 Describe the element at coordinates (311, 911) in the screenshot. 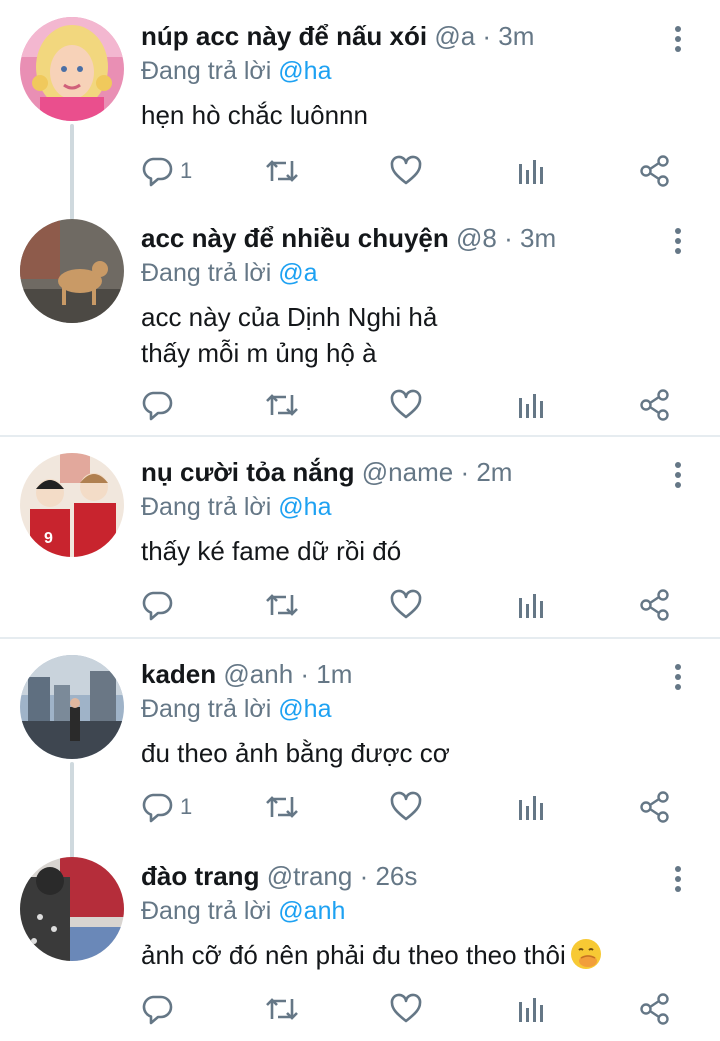

I see `mention-link: @anh` at that location.